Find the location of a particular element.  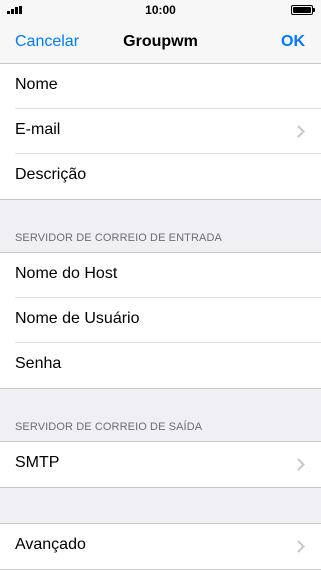

advanced-label: Avançado is located at coordinates (50, 544).